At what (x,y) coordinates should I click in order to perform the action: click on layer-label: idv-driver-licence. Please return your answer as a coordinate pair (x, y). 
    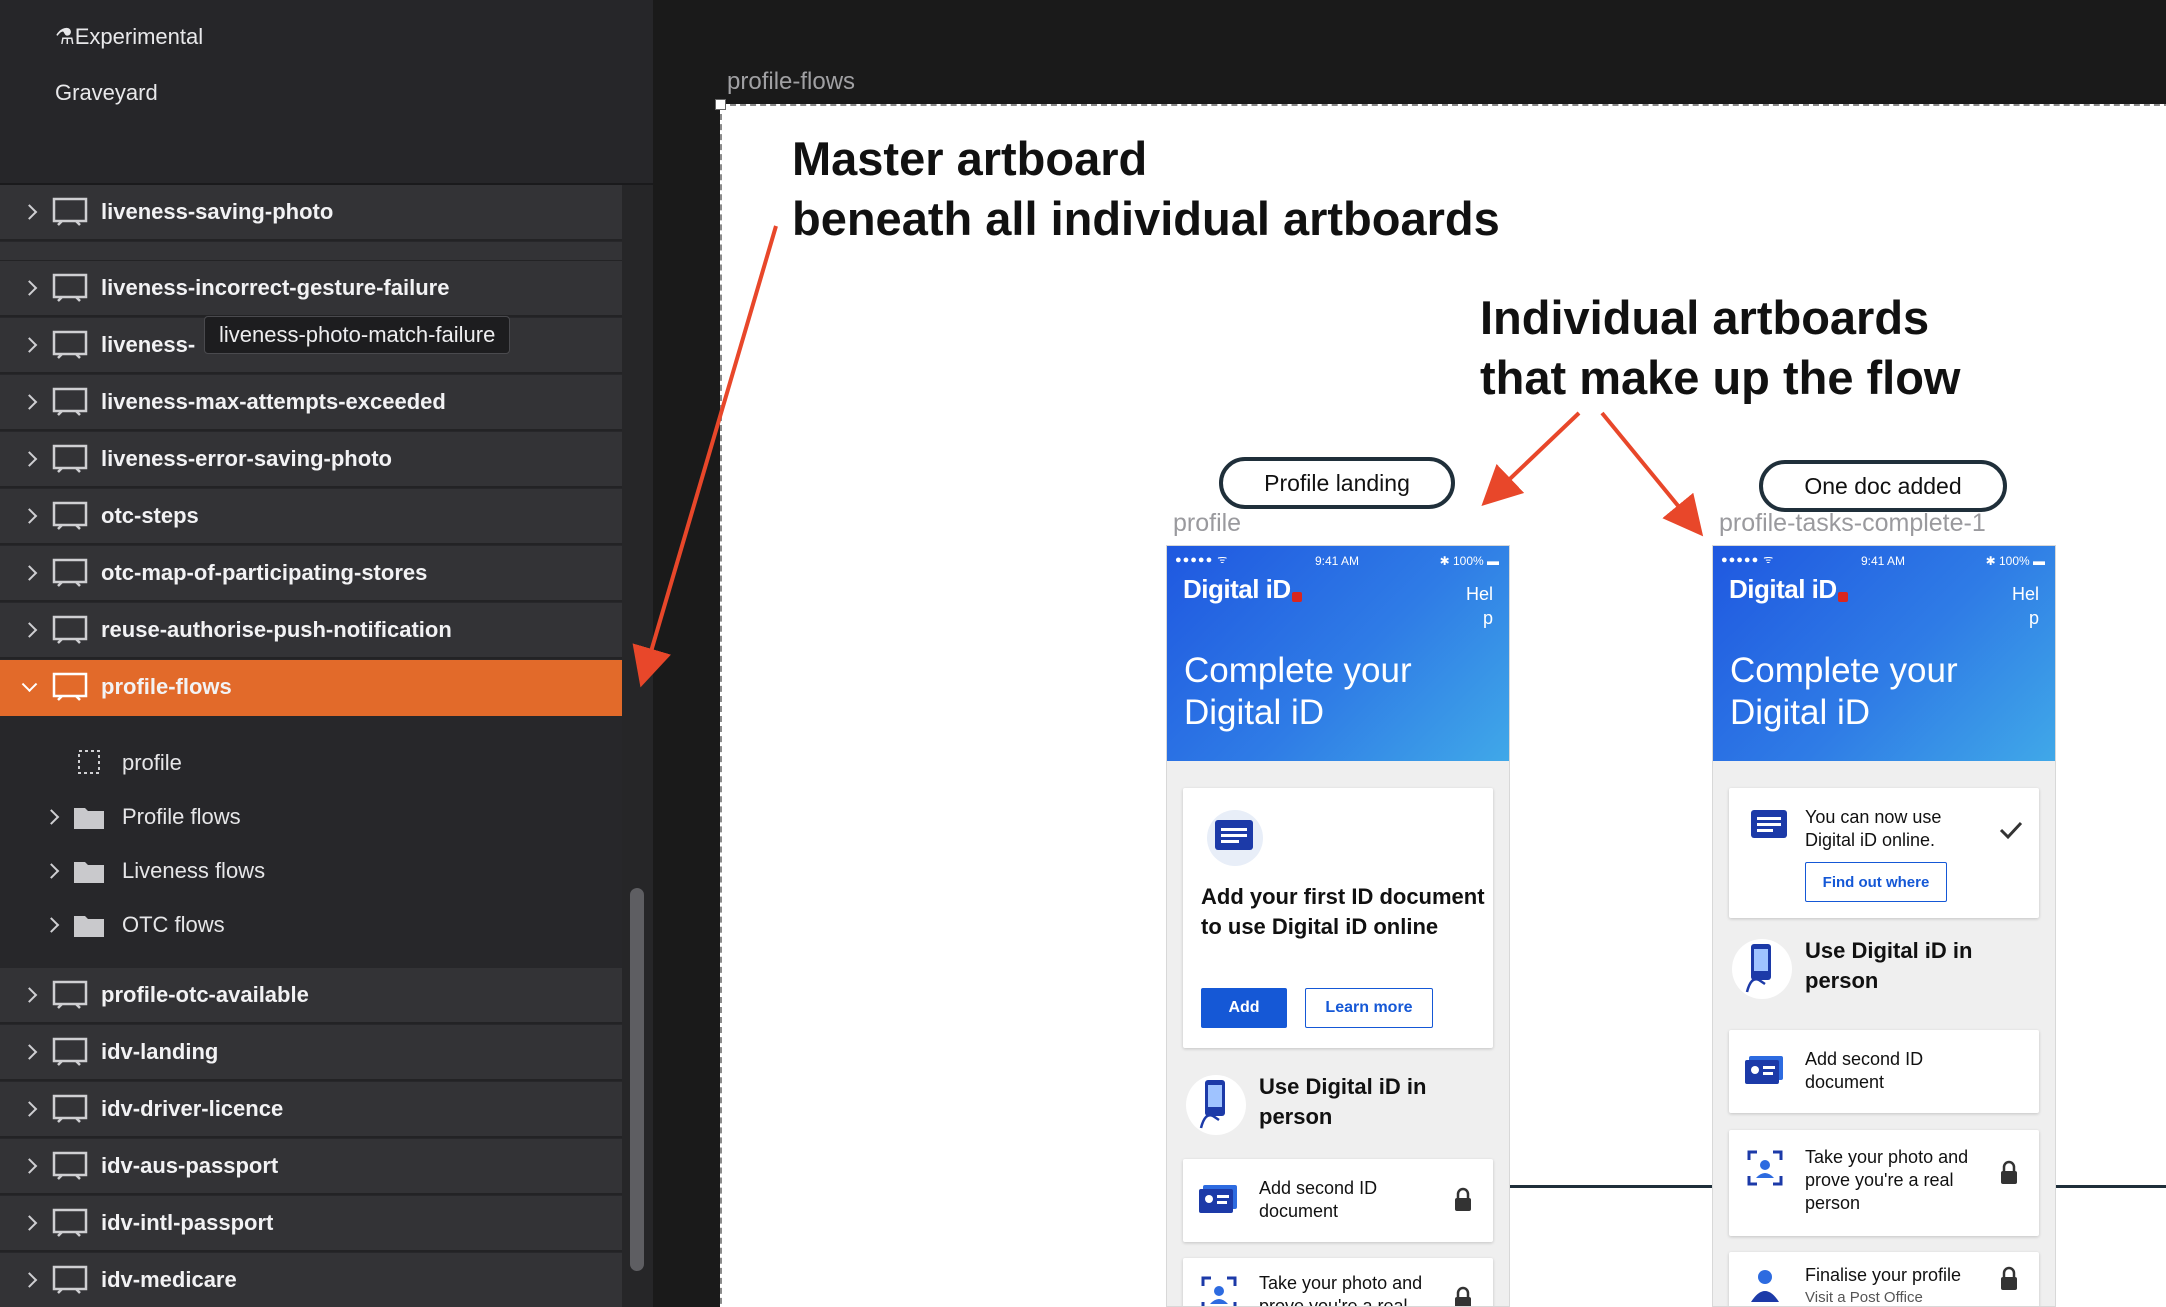
    Looking at the image, I should click on (192, 1108).